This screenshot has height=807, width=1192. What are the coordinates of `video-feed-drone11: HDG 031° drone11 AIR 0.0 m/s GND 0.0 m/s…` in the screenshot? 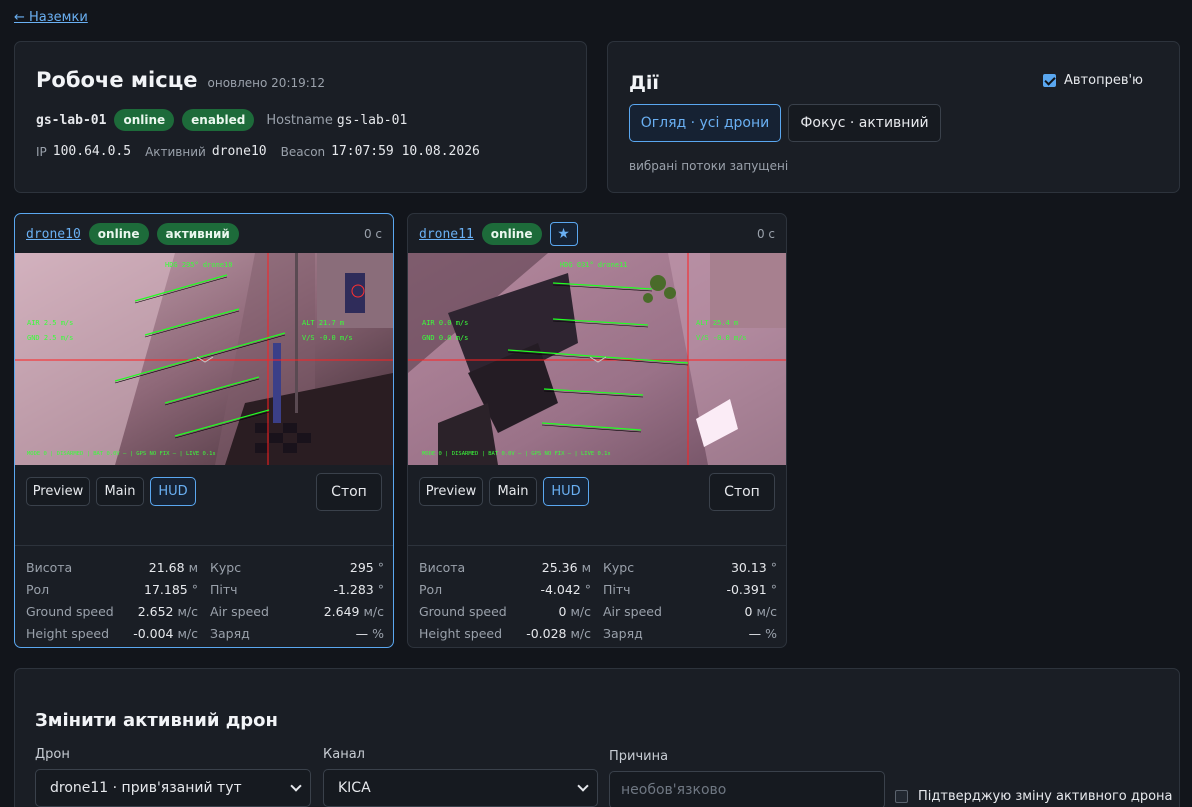 It's located at (597, 359).